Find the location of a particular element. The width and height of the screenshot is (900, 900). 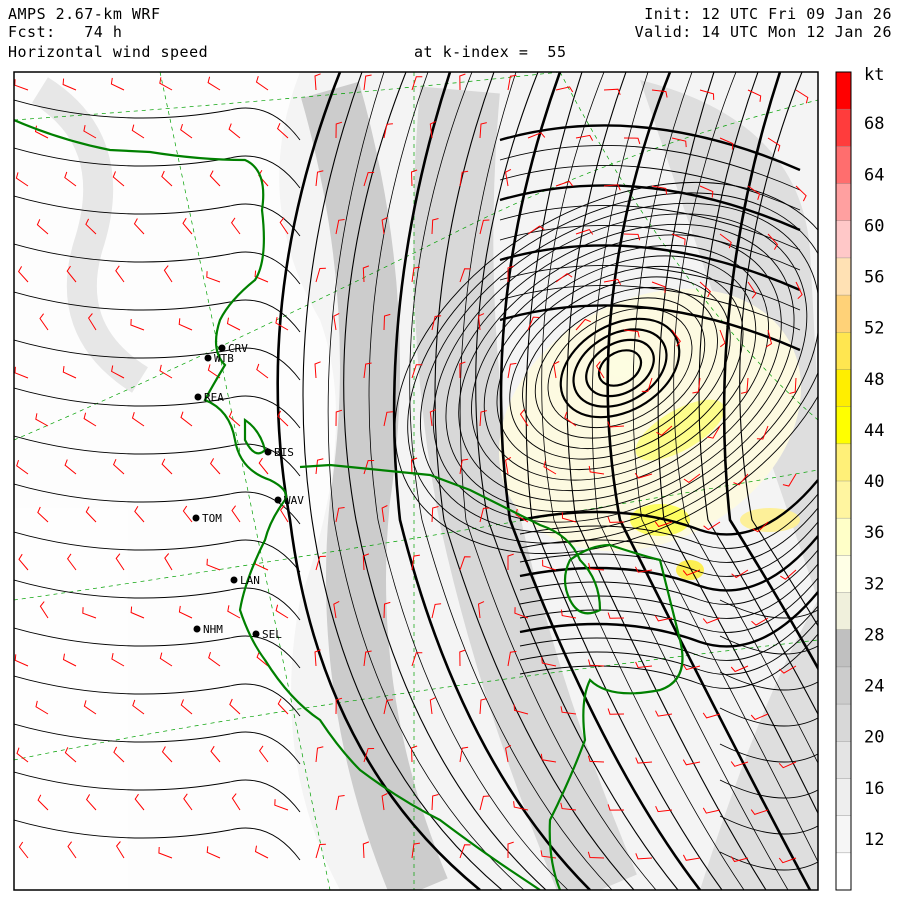

colorbar-label: 64 is located at coordinates (874, 175).